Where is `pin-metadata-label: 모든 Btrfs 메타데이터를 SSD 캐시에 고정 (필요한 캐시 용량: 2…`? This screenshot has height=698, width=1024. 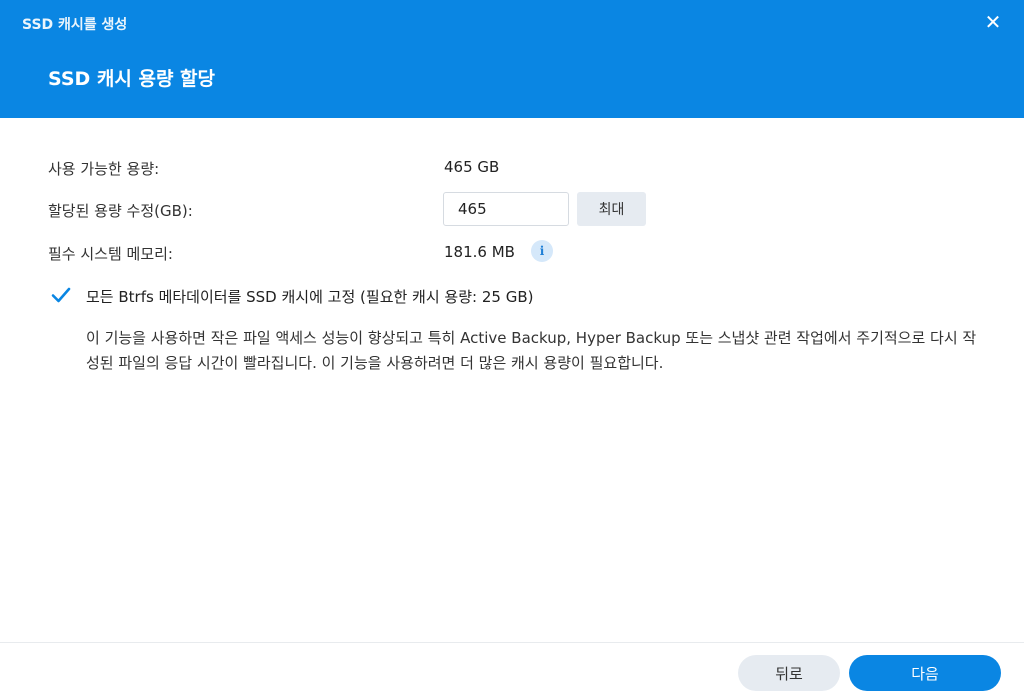 pin-metadata-label: 모든 Btrfs 메타데이터를 SSD 캐시에 고정 (필요한 캐시 용량: 2… is located at coordinates (309, 296).